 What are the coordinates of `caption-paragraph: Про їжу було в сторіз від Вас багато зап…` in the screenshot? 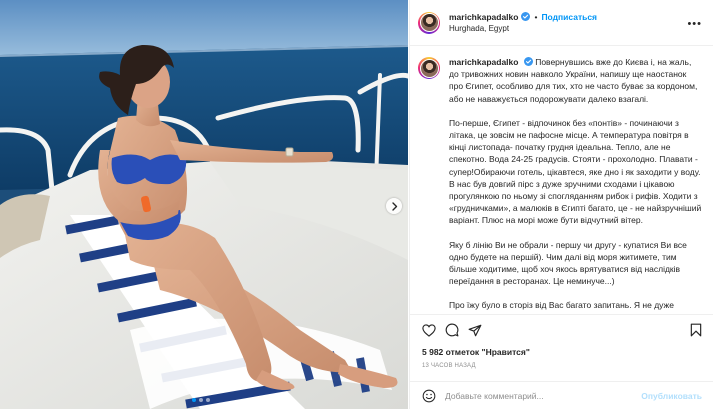 It's located at (568, 306).